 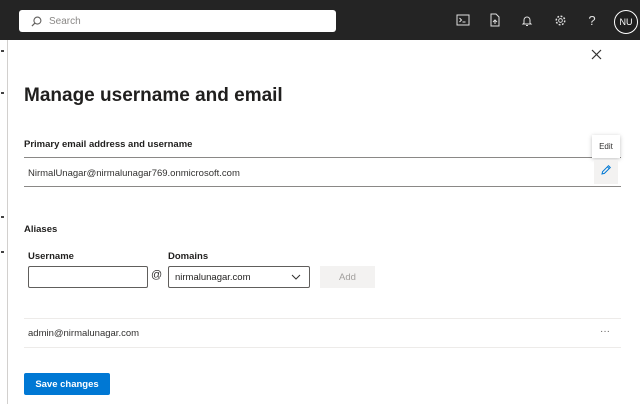 What do you see at coordinates (347, 277) in the screenshot?
I see `add-button: Add` at bounding box center [347, 277].